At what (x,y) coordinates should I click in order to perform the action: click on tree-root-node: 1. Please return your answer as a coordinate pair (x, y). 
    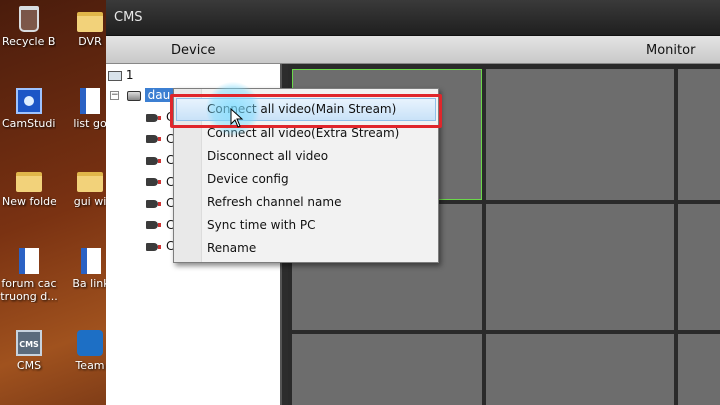
    Looking at the image, I should click on (120, 76).